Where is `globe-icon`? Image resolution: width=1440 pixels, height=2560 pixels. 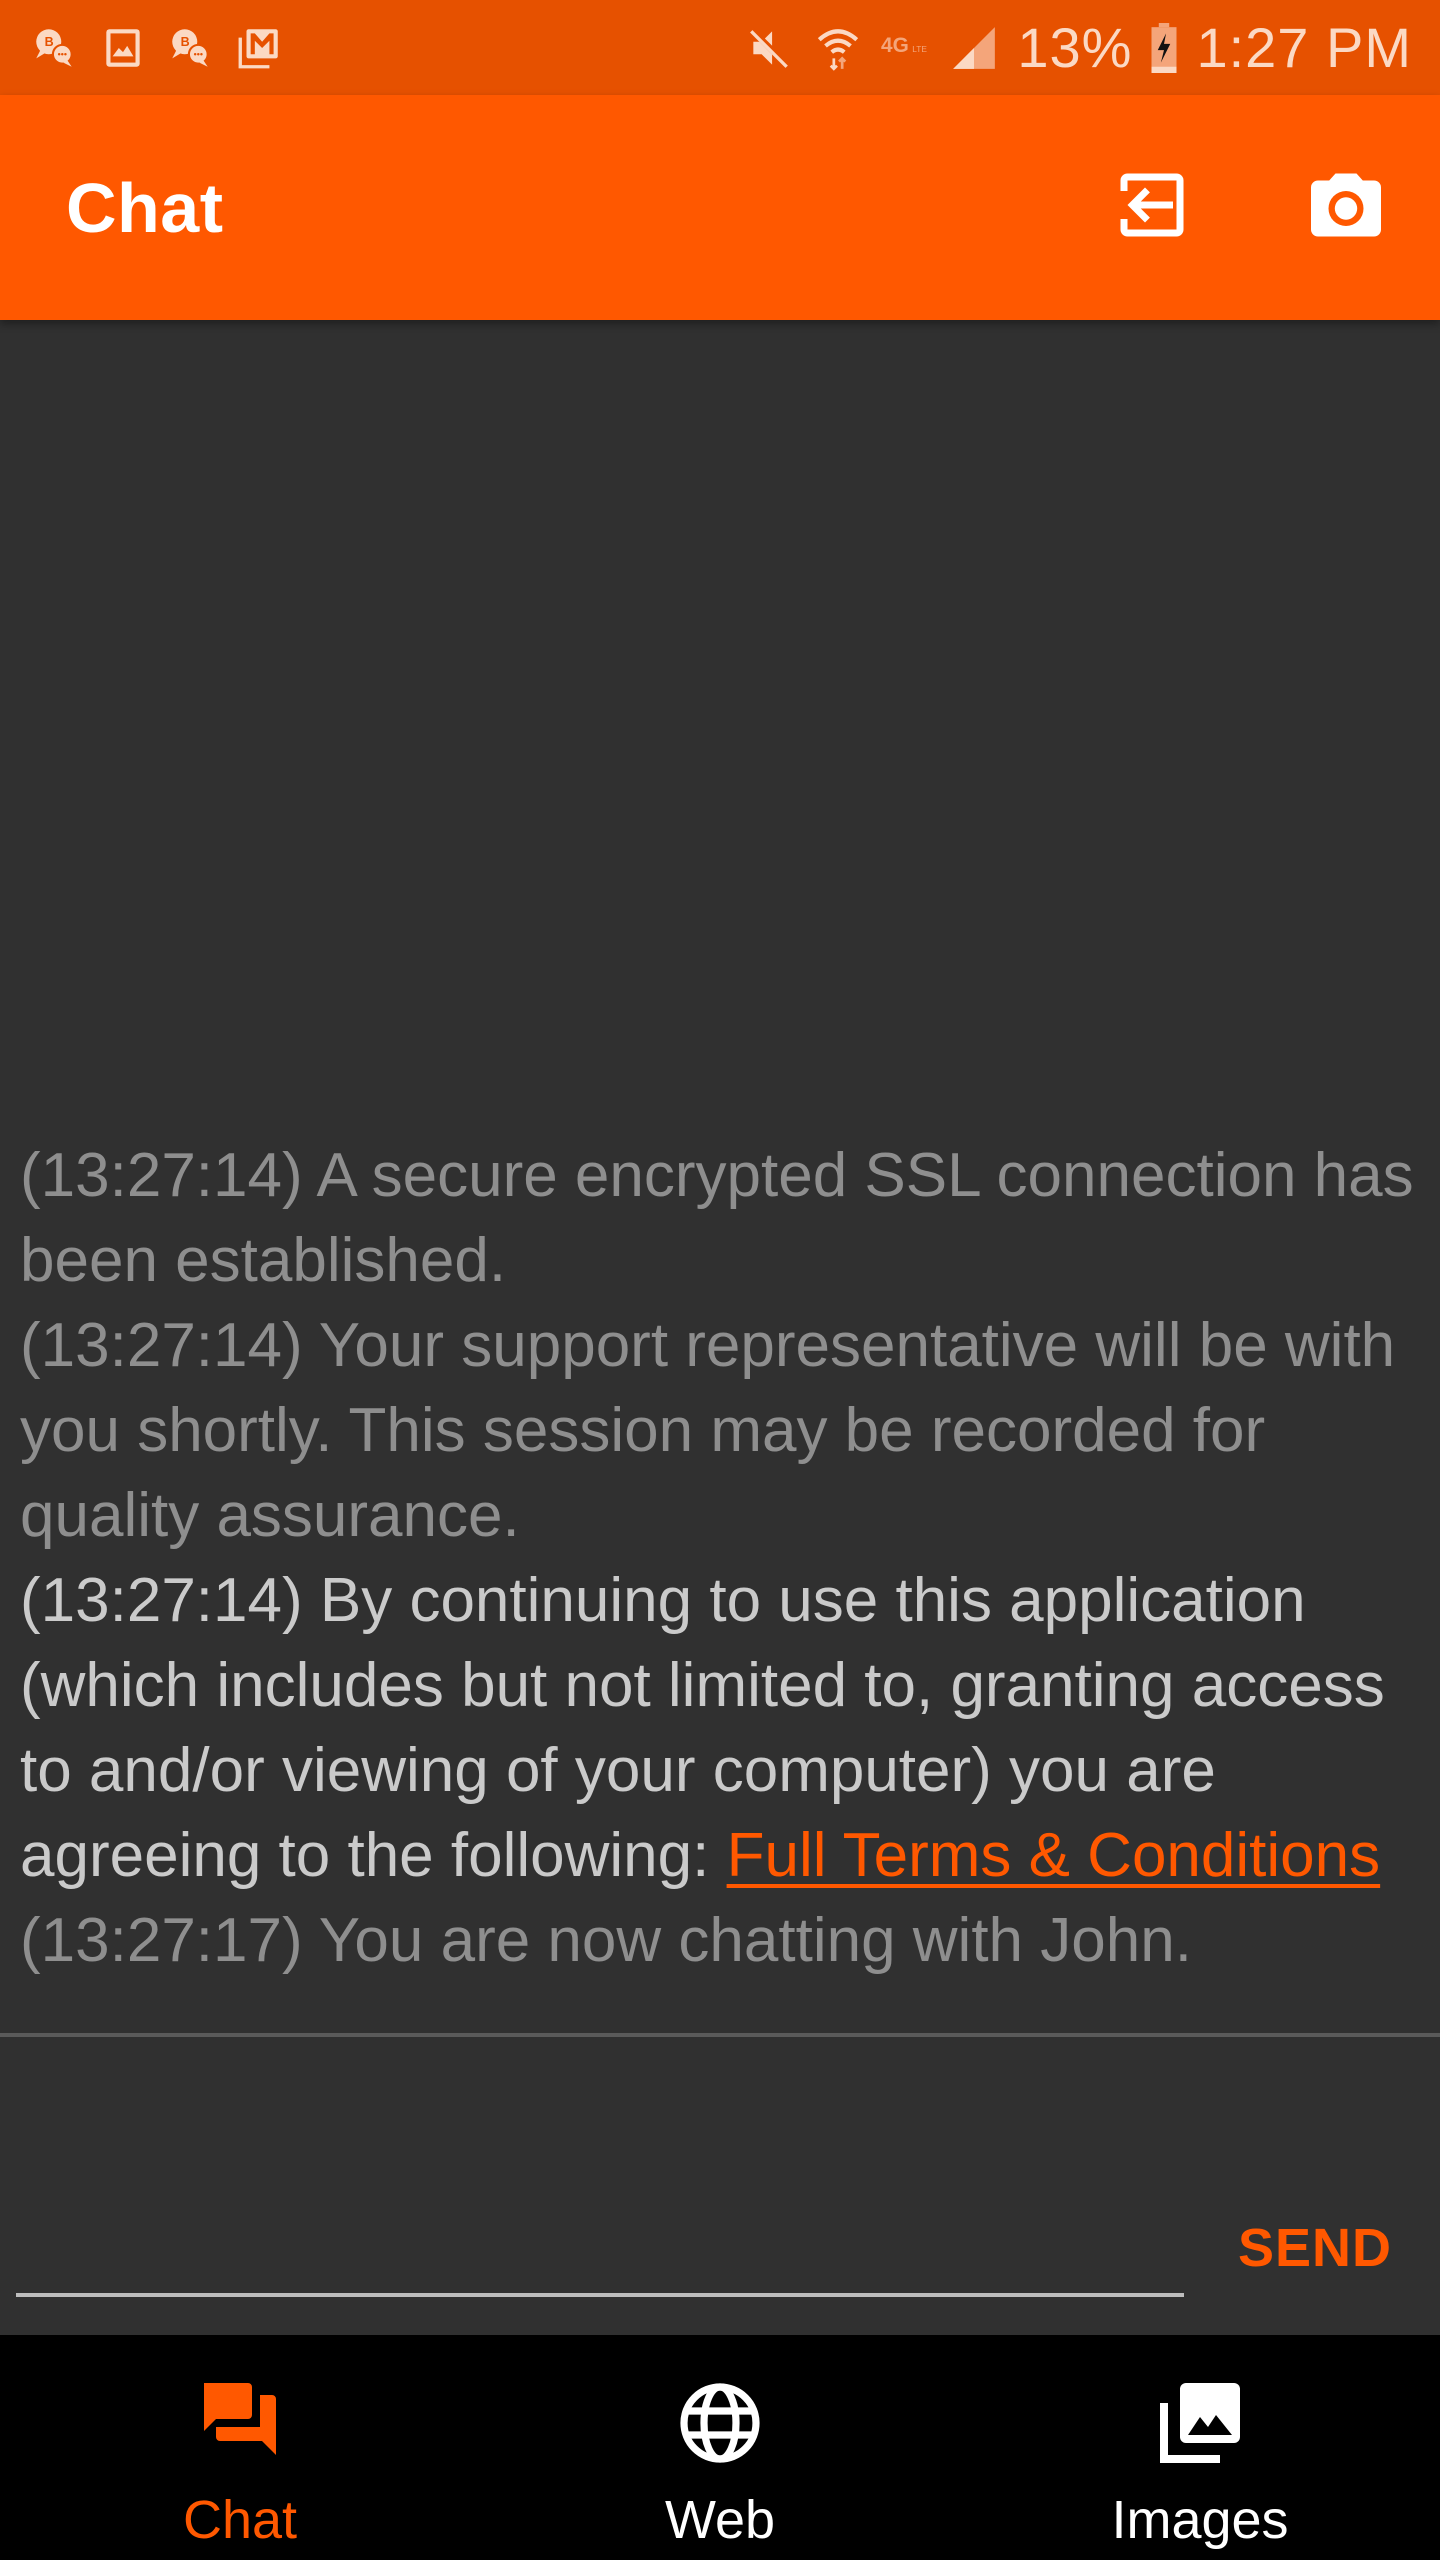
globe-icon is located at coordinates (720, 2423).